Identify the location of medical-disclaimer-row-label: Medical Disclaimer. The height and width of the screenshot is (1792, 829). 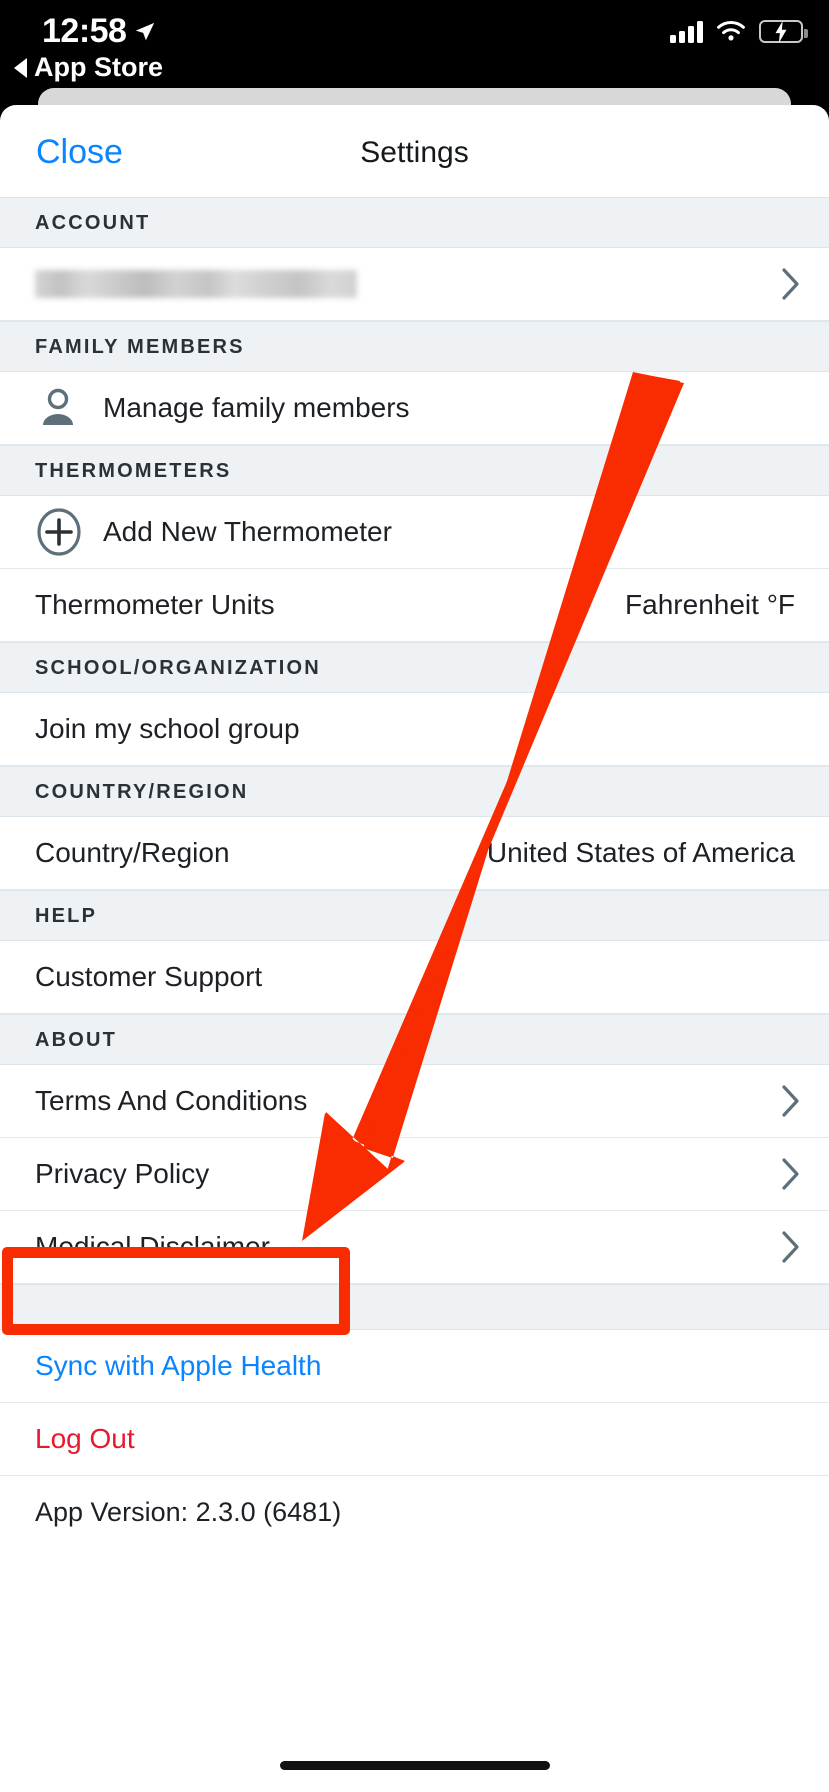
(152, 1246).